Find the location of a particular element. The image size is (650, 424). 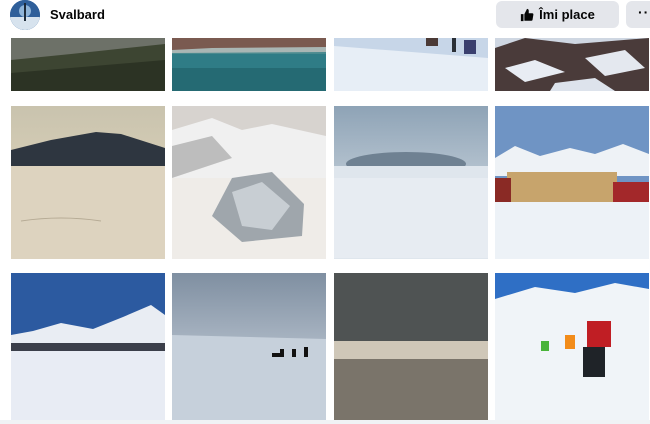

like-button: Îmi place is located at coordinates (557, 14).